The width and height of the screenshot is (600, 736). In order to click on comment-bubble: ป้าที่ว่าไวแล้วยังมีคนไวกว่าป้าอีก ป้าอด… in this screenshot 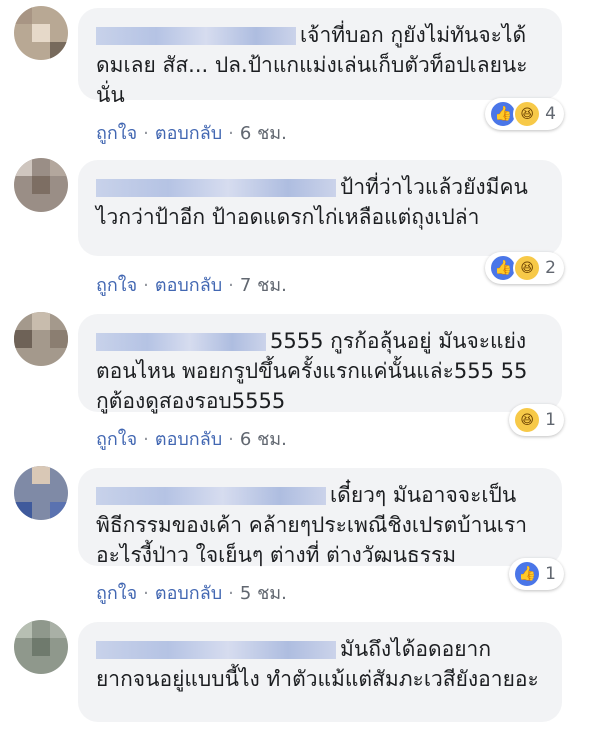, I will do `click(320, 208)`.